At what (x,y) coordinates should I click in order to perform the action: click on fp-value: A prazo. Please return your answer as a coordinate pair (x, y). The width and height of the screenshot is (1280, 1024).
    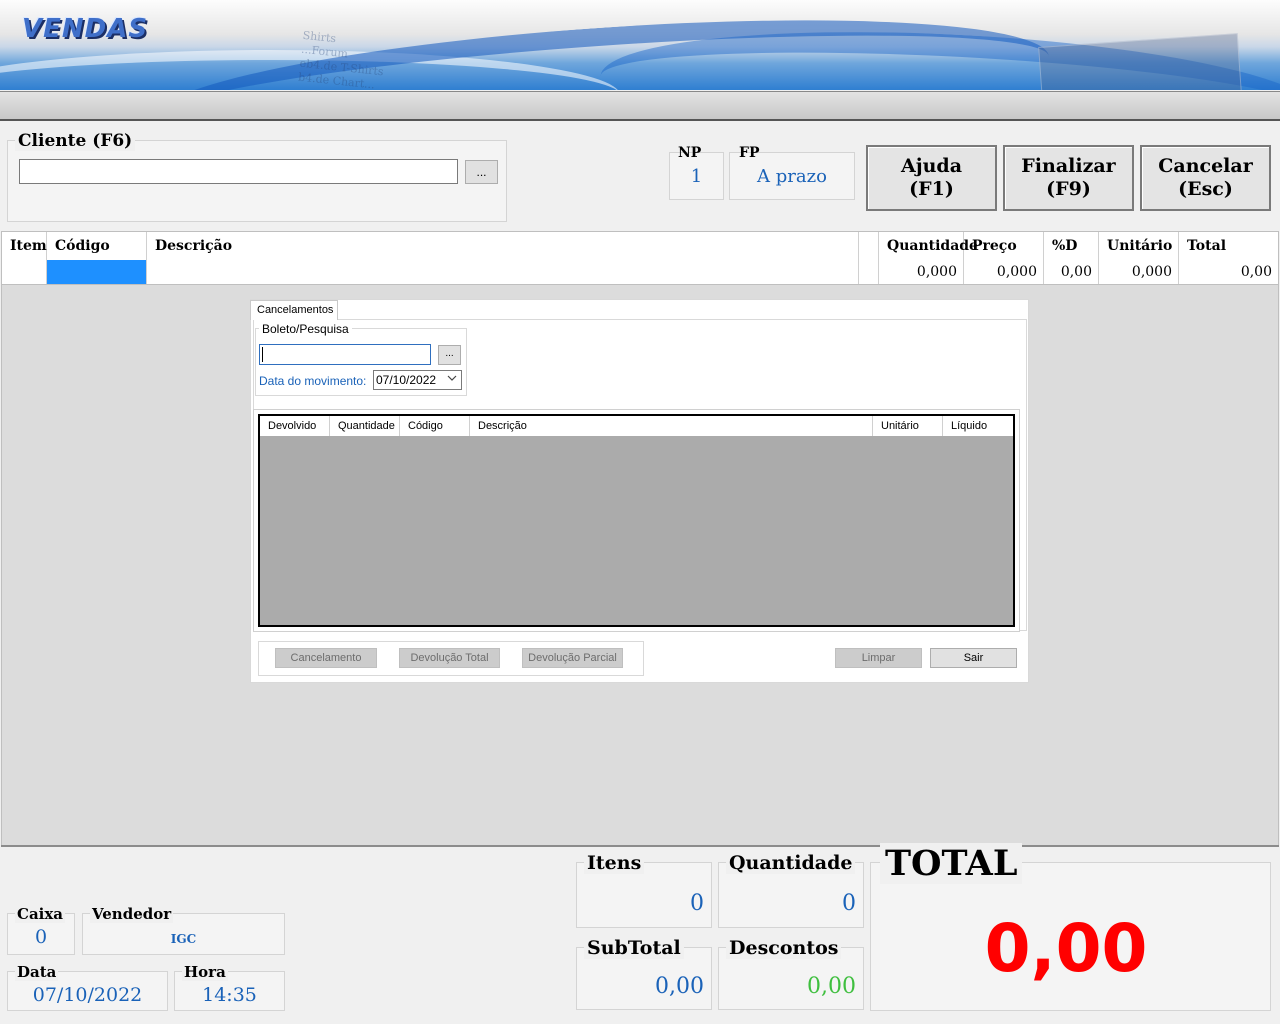
    Looking at the image, I should click on (792, 176).